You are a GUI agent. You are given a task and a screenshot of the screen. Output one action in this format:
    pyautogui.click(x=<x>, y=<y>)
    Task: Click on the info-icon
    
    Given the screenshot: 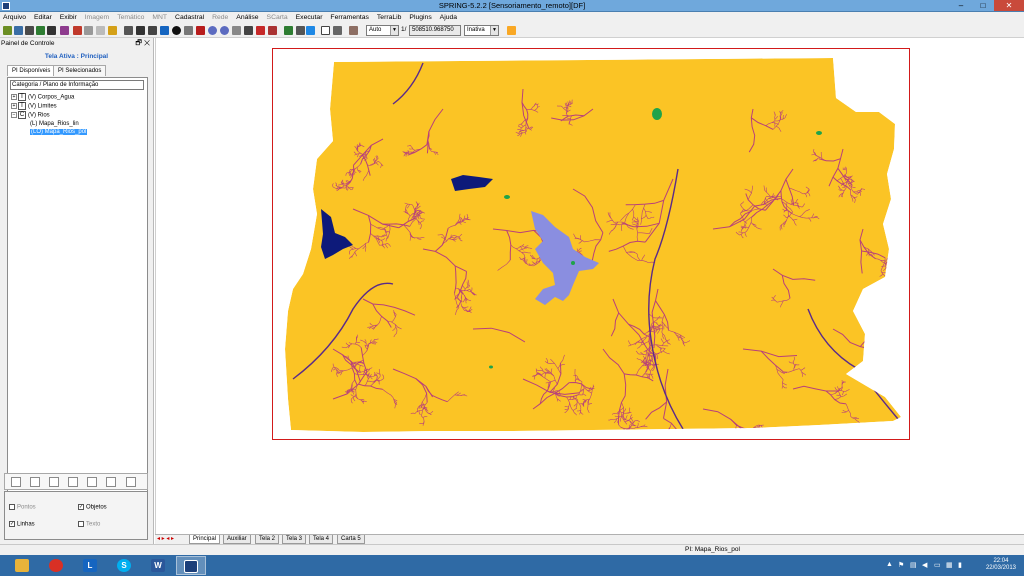 What is the action you would take?
    pyautogui.click(x=176, y=30)
    